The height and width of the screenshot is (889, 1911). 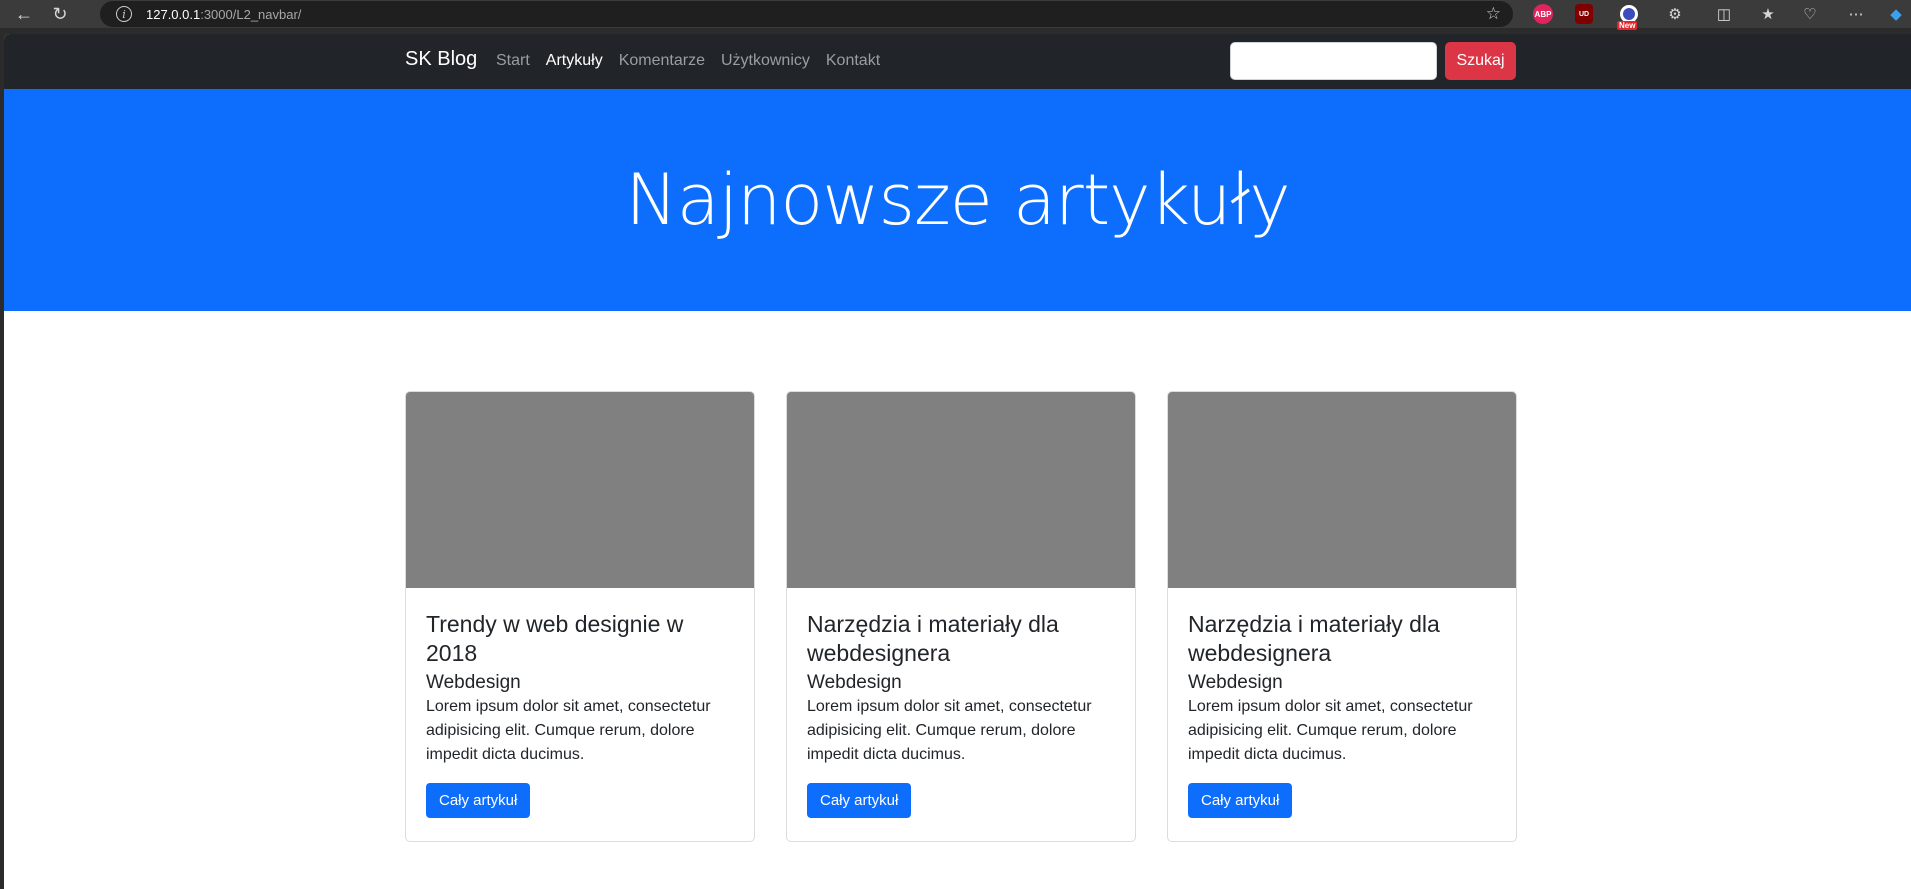 I want to click on search-input, so click(x=1333, y=61).